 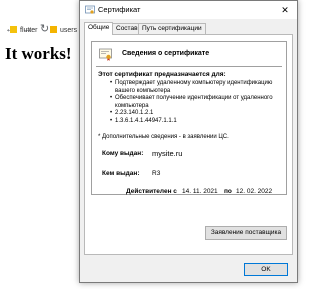 What do you see at coordinates (266, 269) in the screenshot?
I see `ok-button: OK` at bounding box center [266, 269].